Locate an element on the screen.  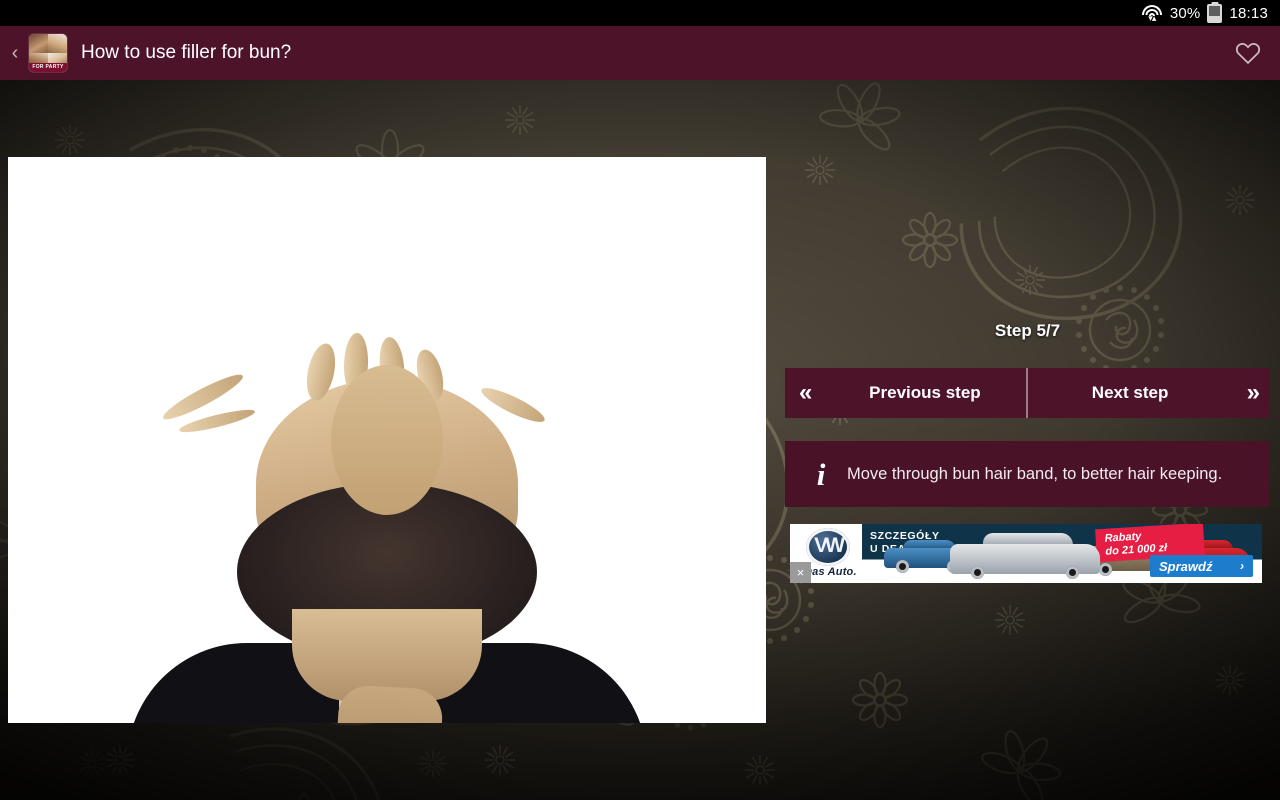
ad-car-silver is located at coordinates (1025, 555).